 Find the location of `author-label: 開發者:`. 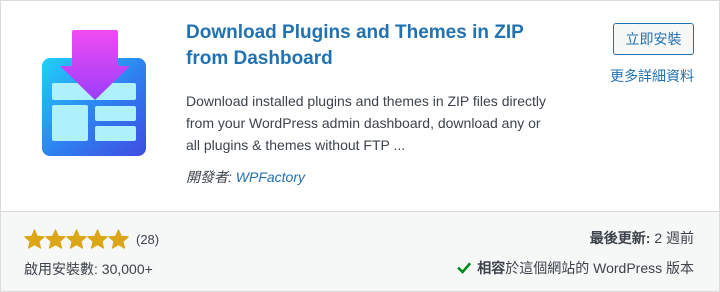

author-label: 開發者: is located at coordinates (209, 177).